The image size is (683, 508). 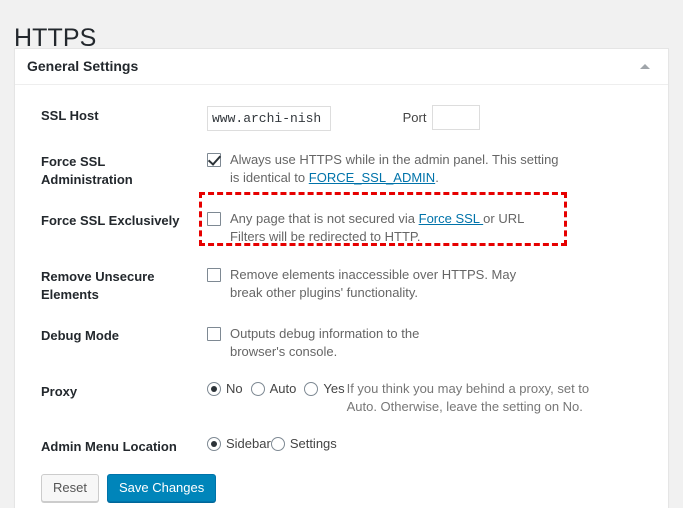 I want to click on proxy-radio-yes, so click(x=311, y=389).